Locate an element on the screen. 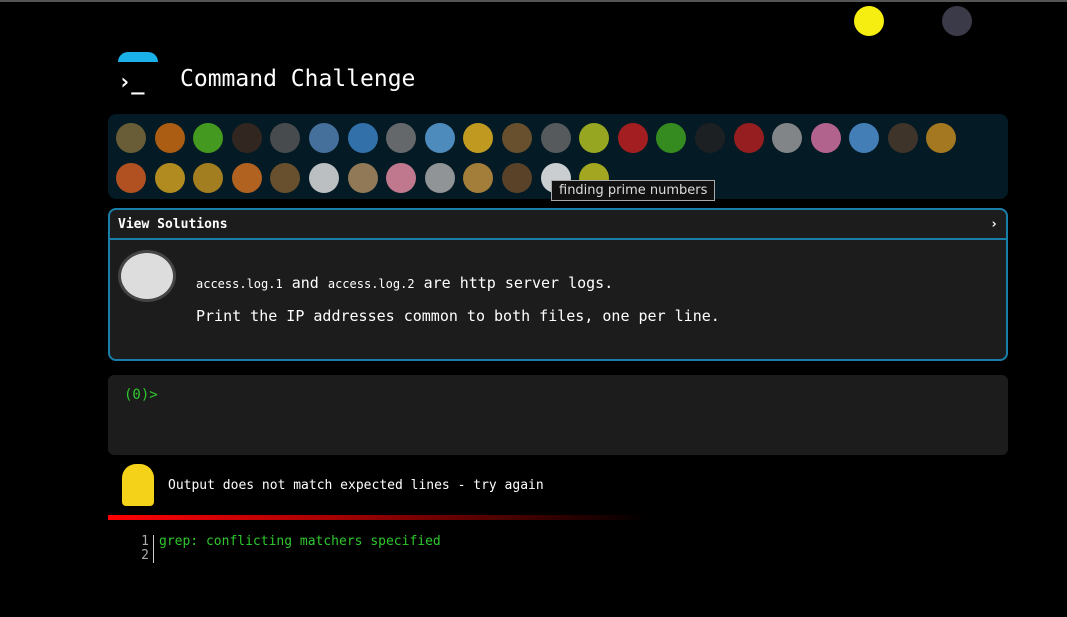  error-bar is located at coordinates (378, 517).